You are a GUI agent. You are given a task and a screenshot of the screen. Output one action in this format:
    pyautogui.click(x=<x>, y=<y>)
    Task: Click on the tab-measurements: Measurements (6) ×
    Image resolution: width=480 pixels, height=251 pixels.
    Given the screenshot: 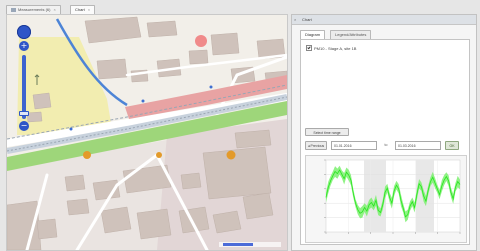 What is the action you would take?
    pyautogui.click(x=33, y=9)
    